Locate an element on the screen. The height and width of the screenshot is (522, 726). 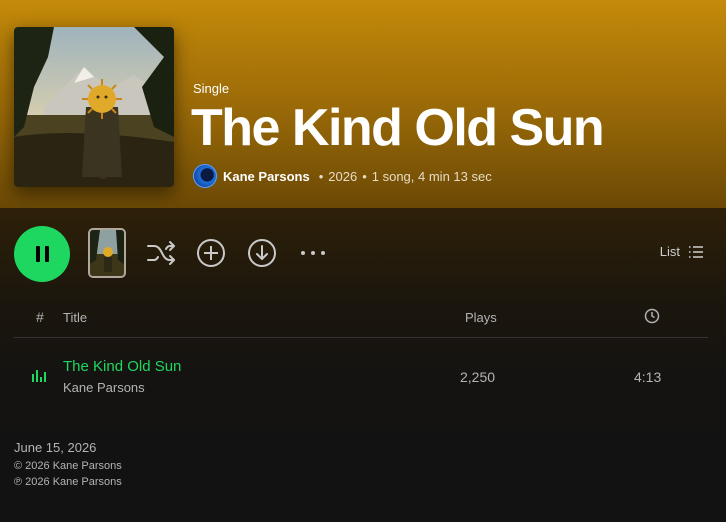
column-number: # is located at coordinates (40, 317).